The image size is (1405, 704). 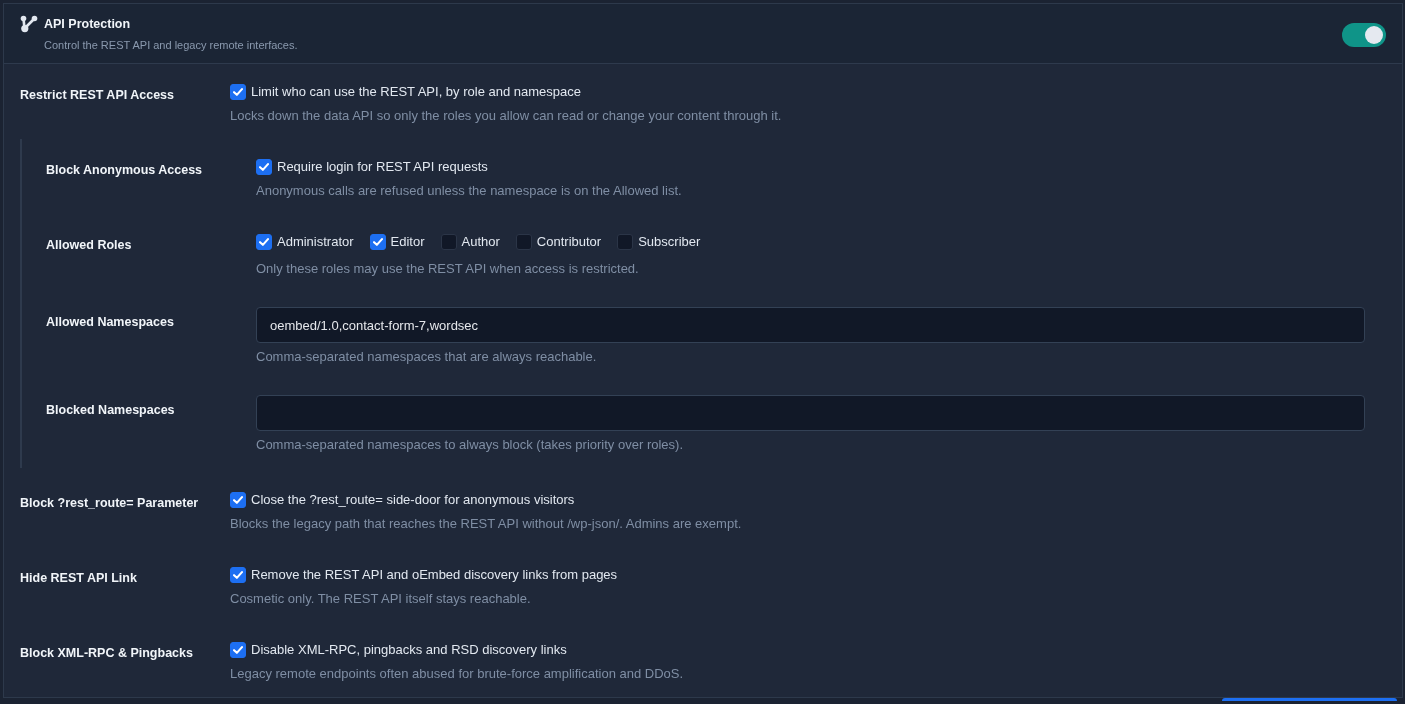 I want to click on setting-label: Restrict REST API Access, so click(x=97, y=95).